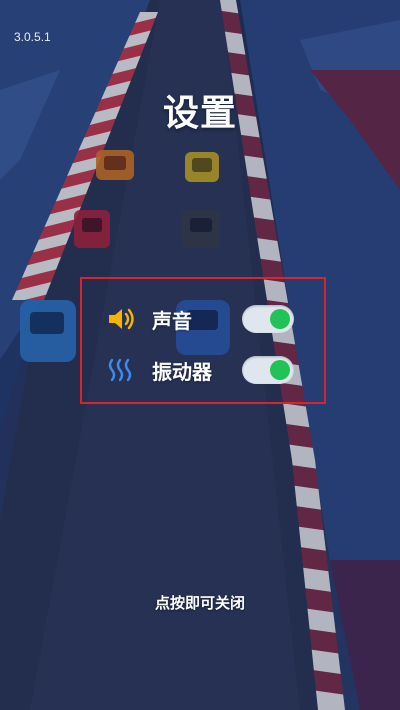 The image size is (400, 710). I want to click on page-title: 设置, so click(199, 113).